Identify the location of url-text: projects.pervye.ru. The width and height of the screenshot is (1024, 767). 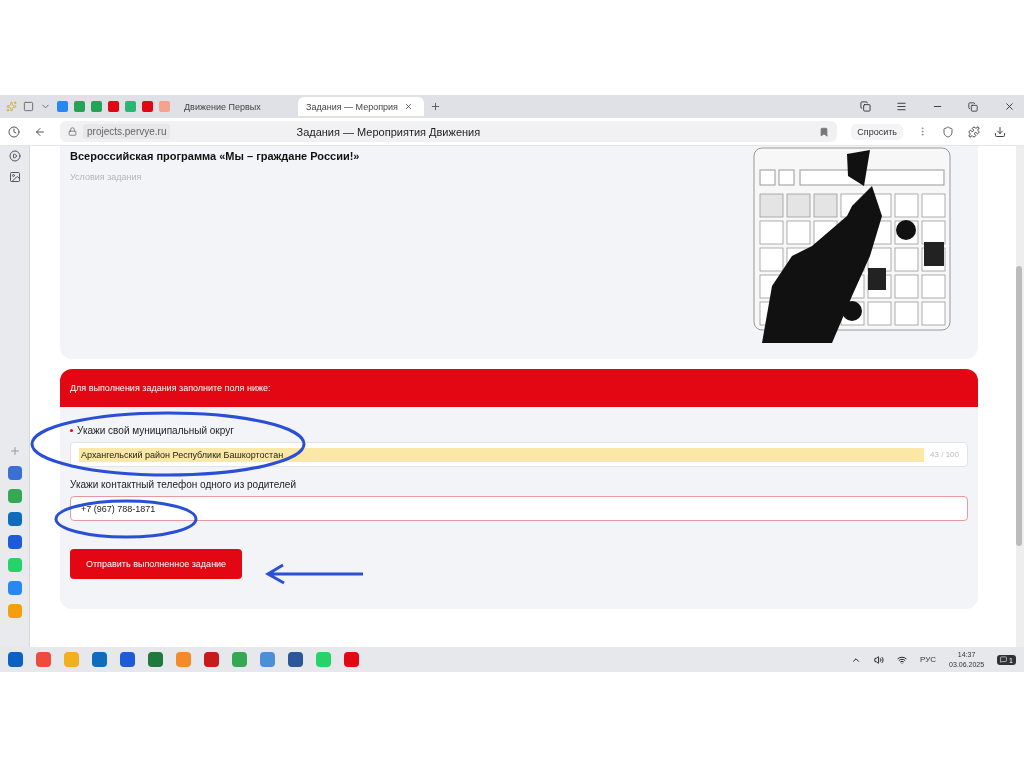
(127, 131).